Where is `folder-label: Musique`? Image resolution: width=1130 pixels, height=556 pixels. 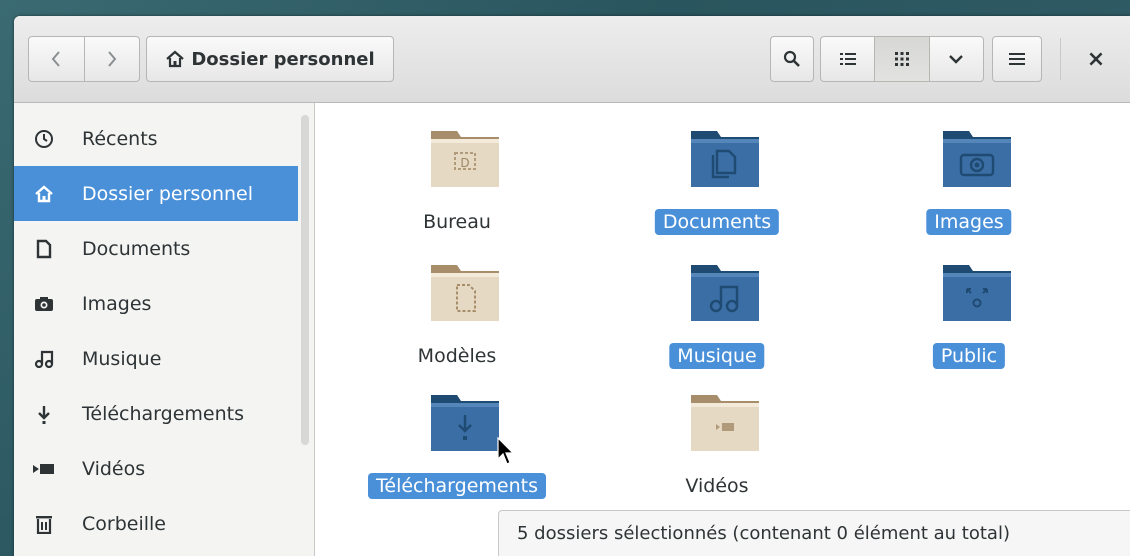 folder-label: Musique is located at coordinates (717, 356).